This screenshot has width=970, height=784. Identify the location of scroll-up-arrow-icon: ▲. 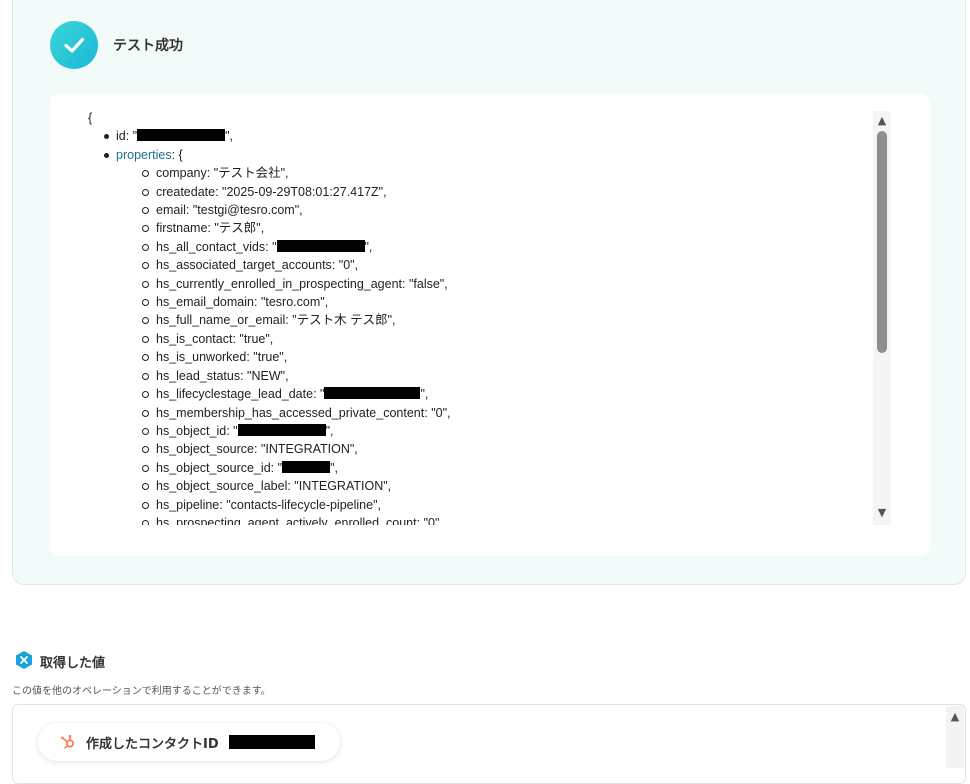
(882, 120).